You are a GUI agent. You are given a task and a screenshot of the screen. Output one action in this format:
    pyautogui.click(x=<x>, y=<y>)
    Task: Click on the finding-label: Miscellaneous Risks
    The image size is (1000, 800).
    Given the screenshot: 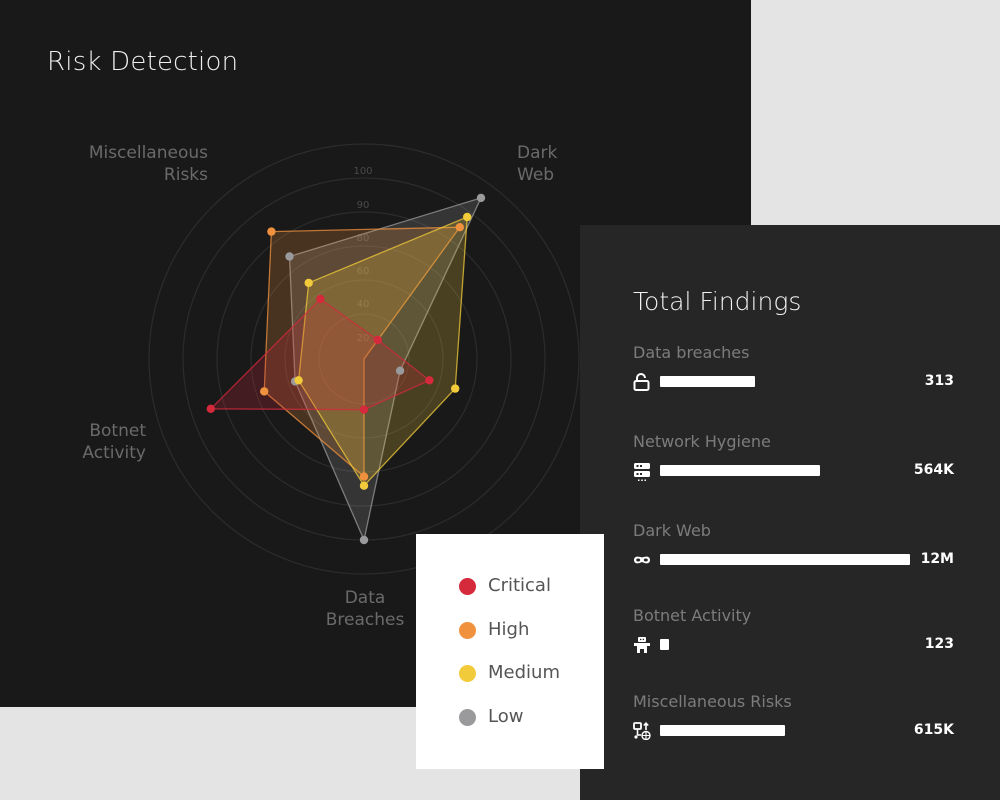 What is the action you would take?
    pyautogui.click(x=712, y=701)
    